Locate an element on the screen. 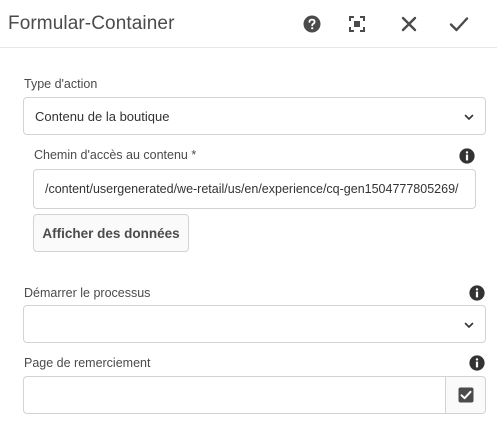 This screenshot has width=497, height=431. close-button is located at coordinates (409, 24).